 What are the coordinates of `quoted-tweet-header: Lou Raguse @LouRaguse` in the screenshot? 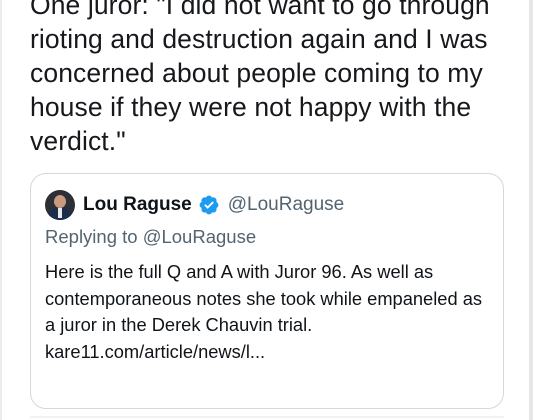 It's located at (194, 205).